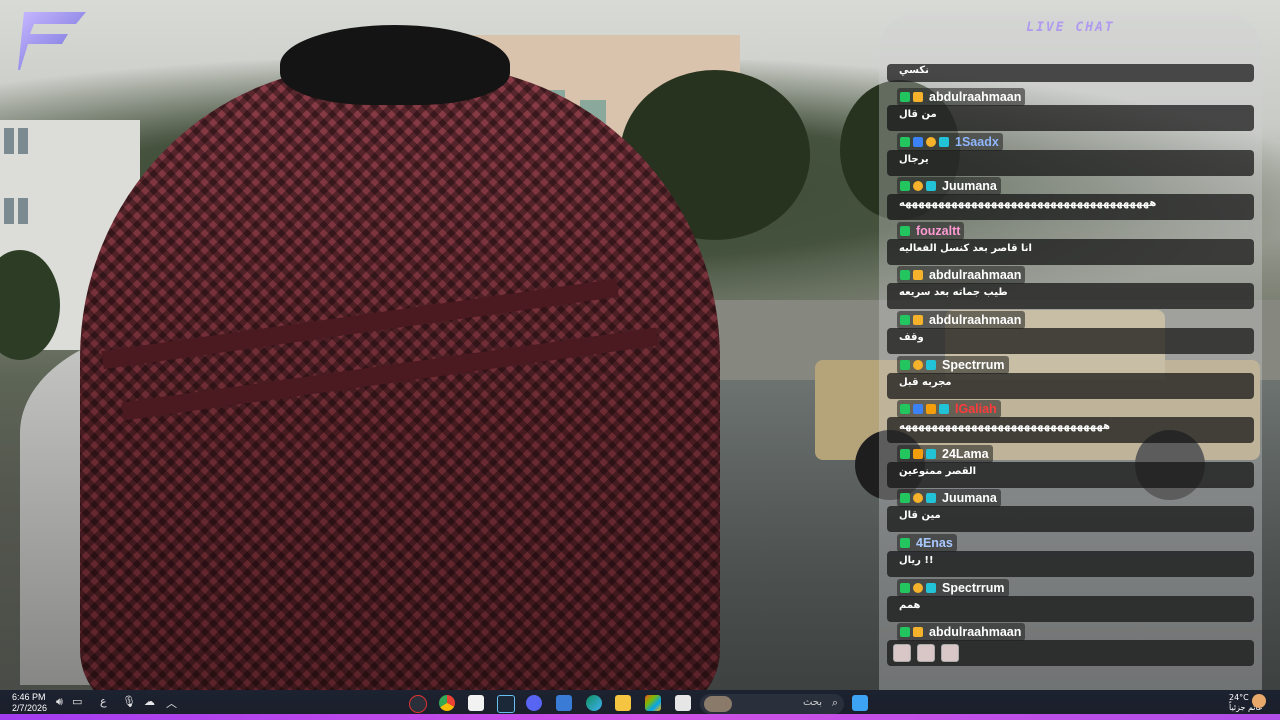 The image size is (1280, 720). Describe the element at coordinates (1070, 118) in the screenshot. I see `chat-message-bubble: من قال` at that location.